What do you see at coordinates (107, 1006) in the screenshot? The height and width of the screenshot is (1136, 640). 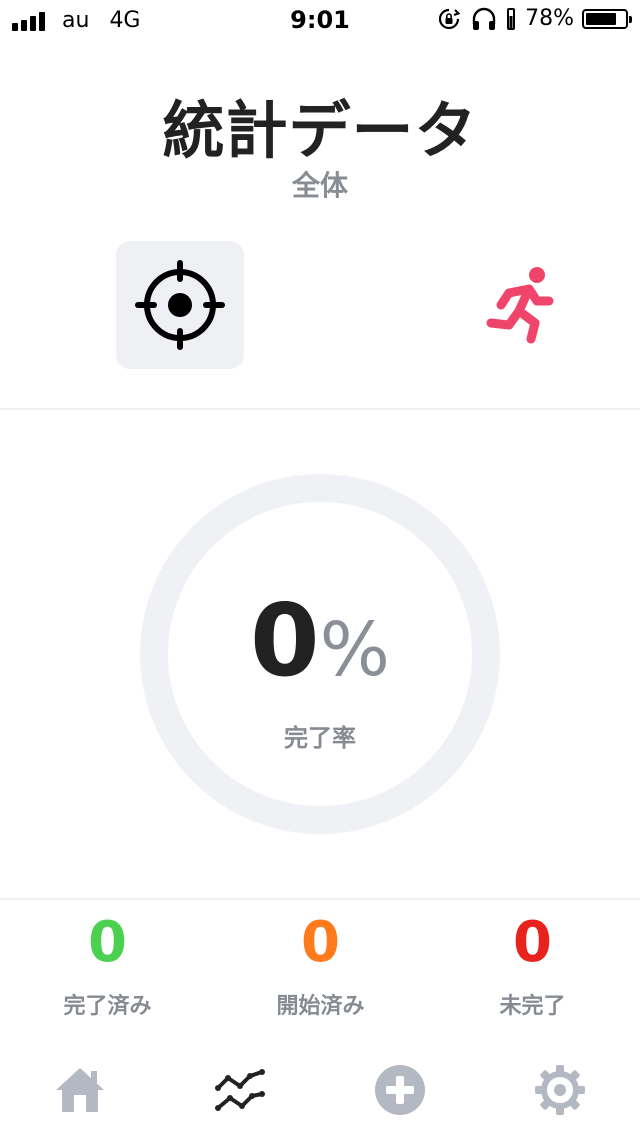 I see `stat-label: 完了済み` at bounding box center [107, 1006].